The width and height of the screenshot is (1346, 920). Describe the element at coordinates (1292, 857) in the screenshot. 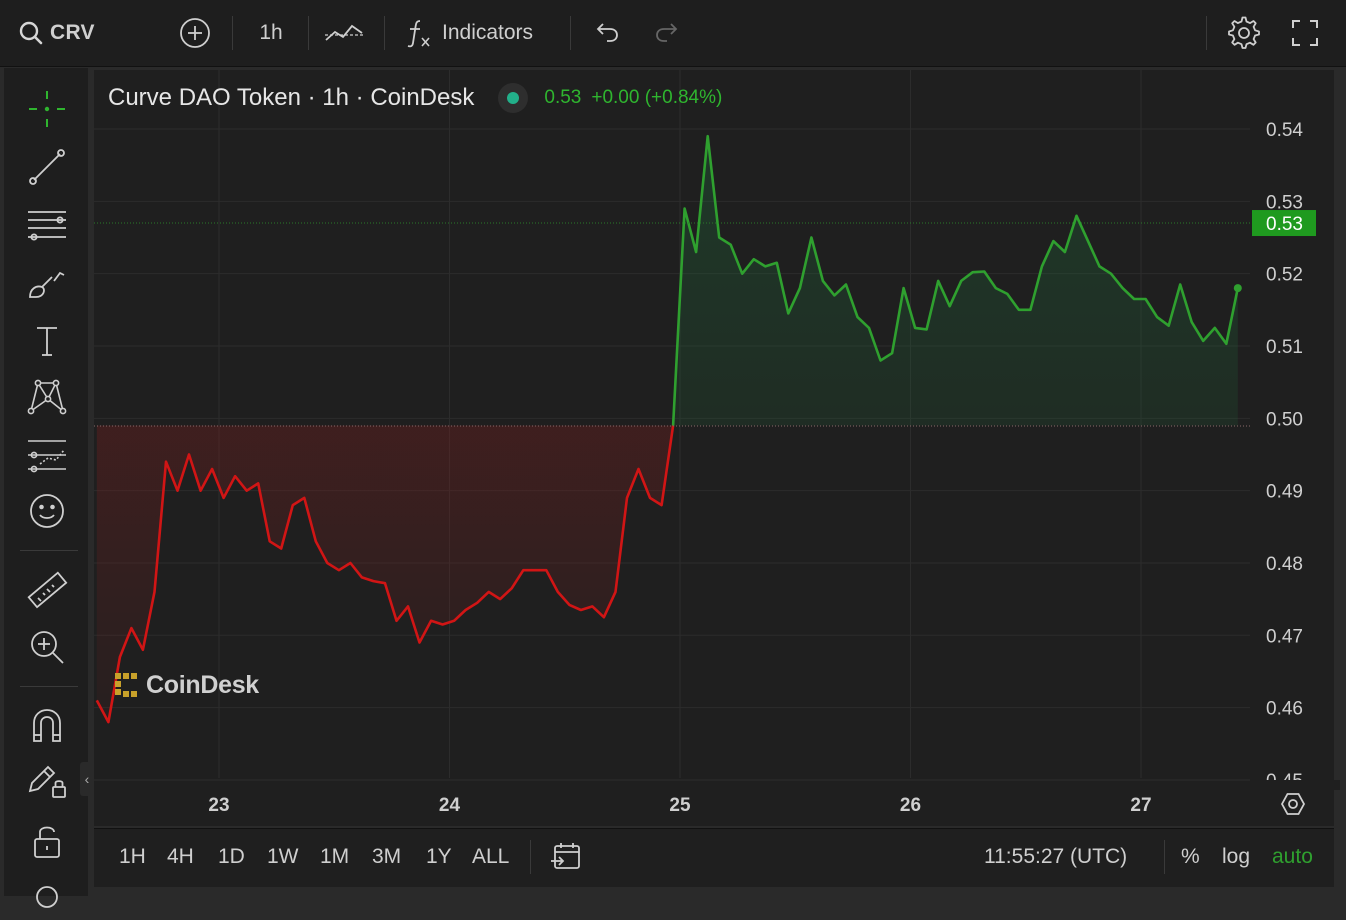

I see `auto-scale-toggle: auto` at that location.